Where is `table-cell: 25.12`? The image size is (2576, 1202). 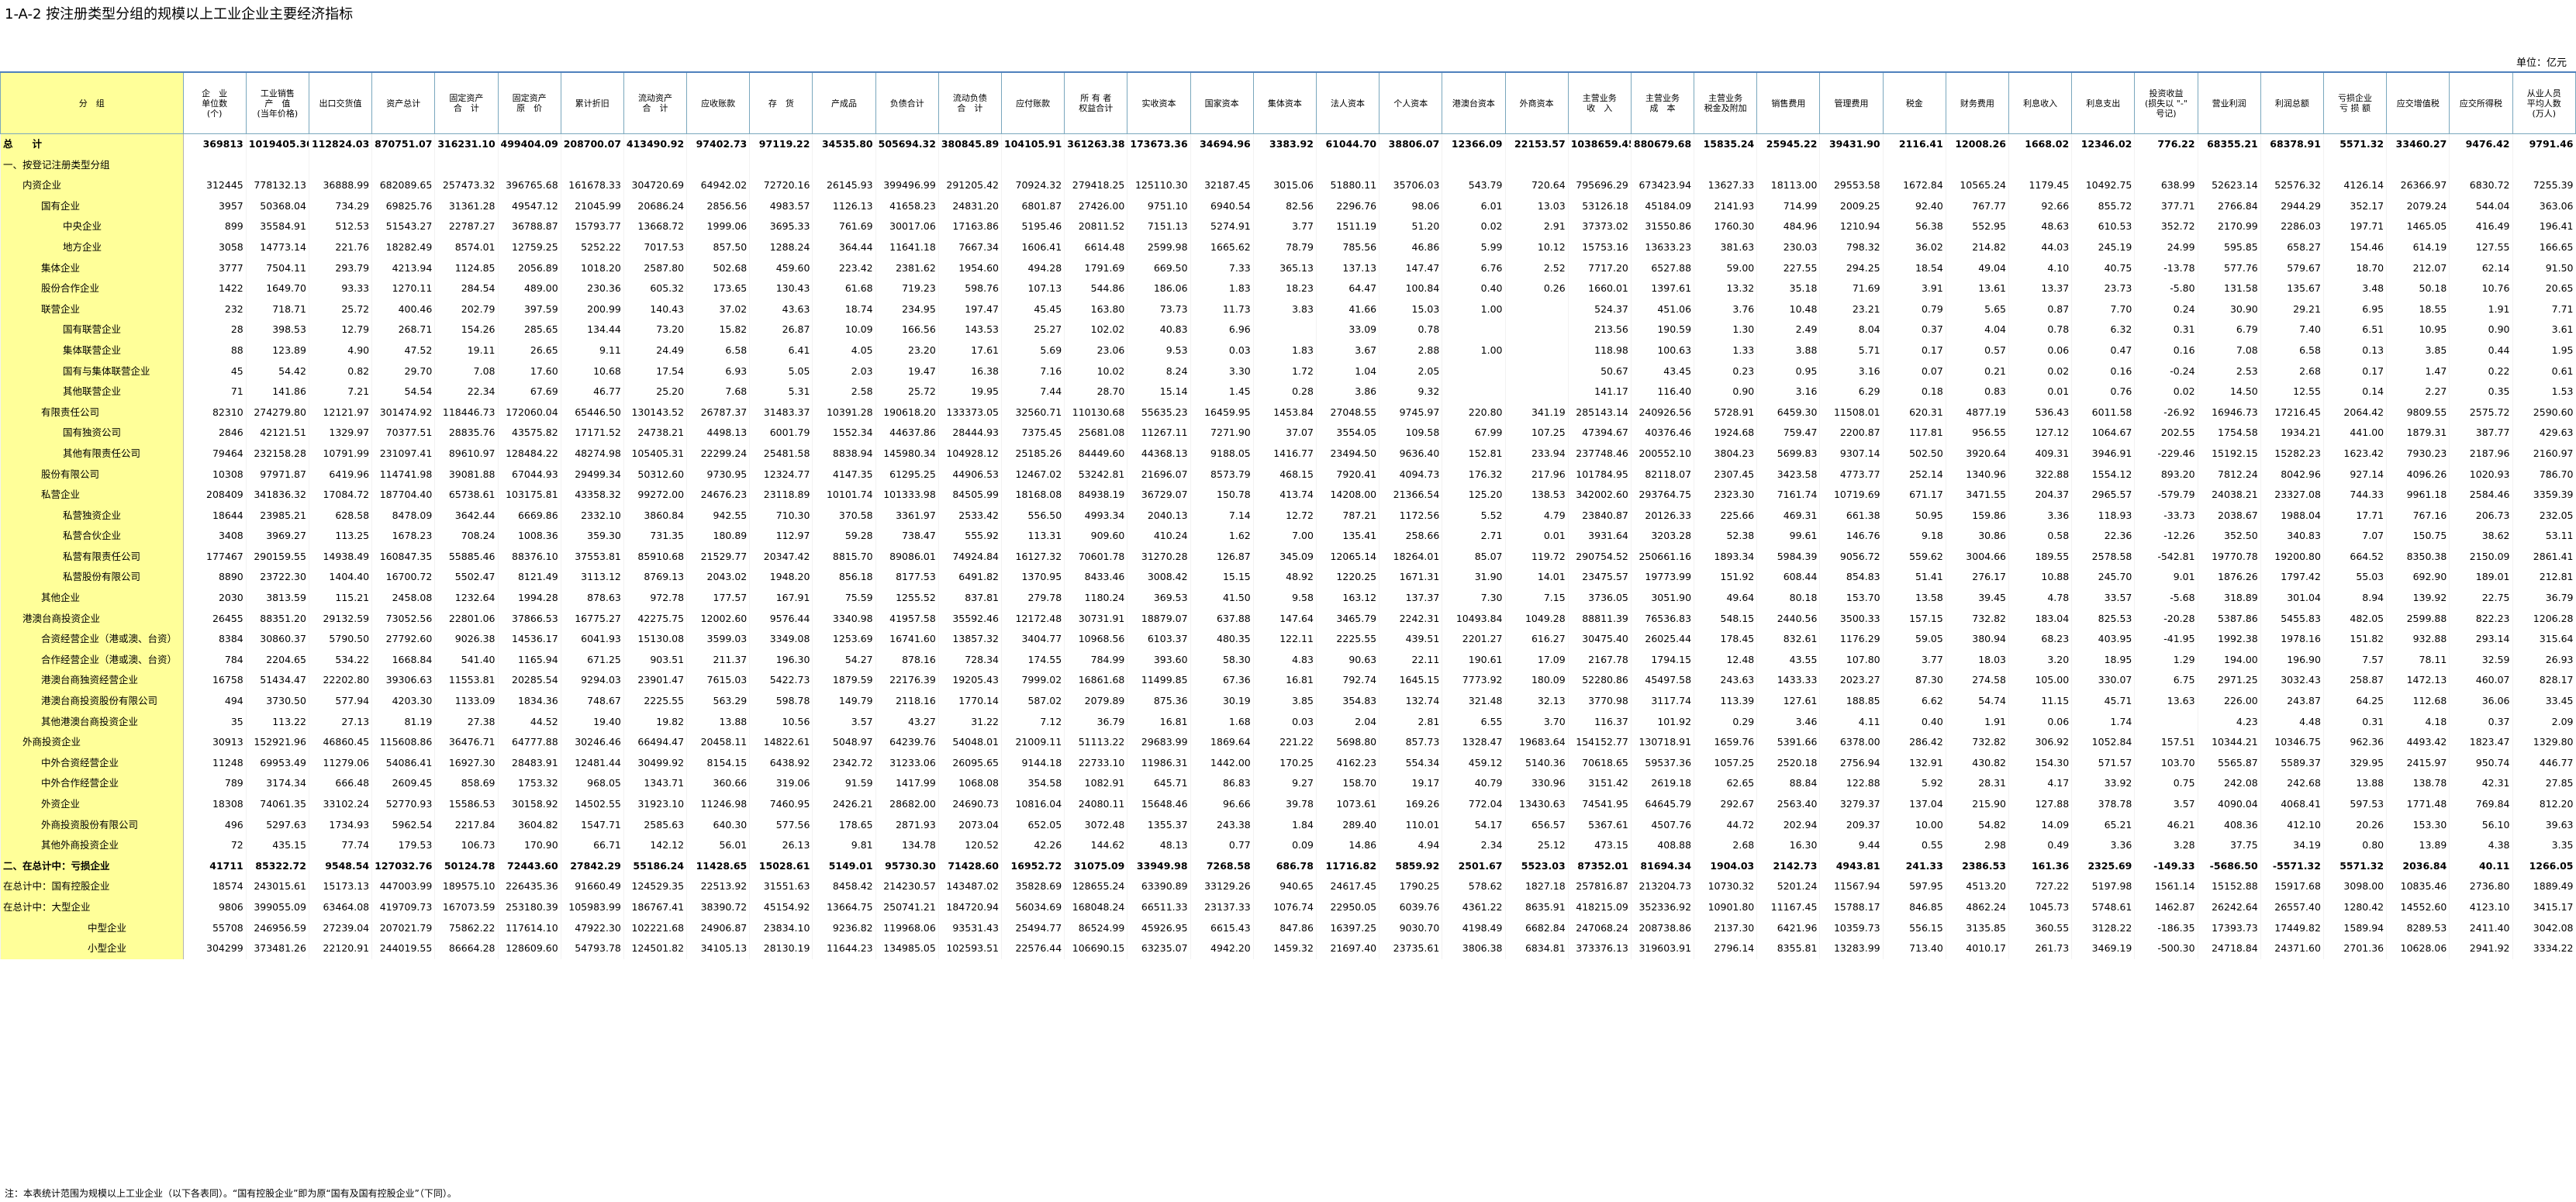
table-cell: 25.12 is located at coordinates (1536, 845).